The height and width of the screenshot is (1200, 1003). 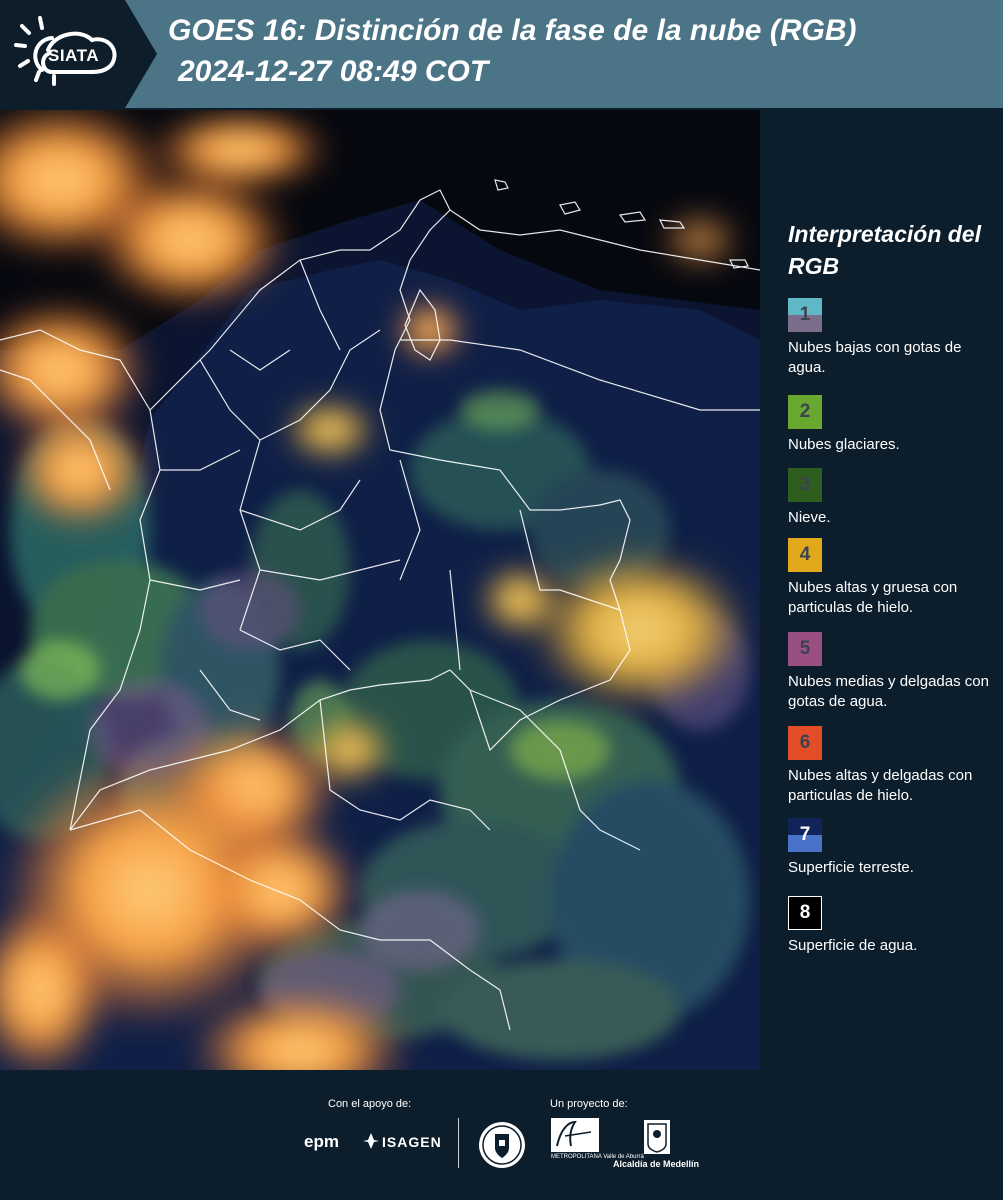 I want to click on legend-label-1: Nubes bajas con gotas de agua., so click(x=875, y=357).